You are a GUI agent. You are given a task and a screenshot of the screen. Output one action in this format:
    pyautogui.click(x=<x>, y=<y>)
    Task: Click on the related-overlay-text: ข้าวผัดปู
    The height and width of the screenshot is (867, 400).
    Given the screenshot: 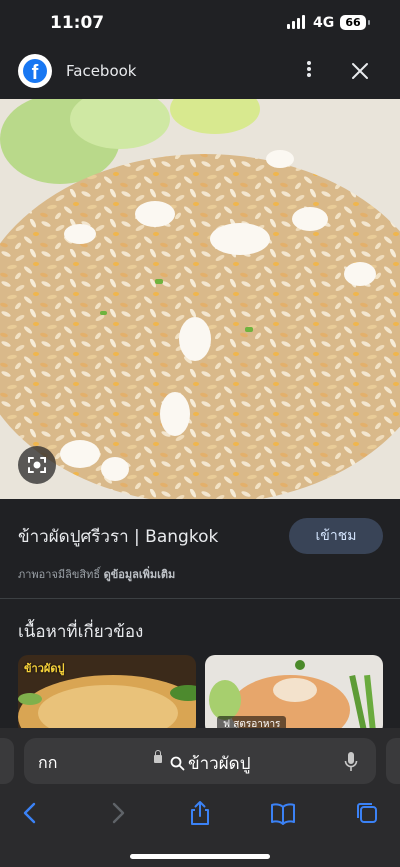 What is the action you would take?
    pyautogui.click(x=44, y=668)
    